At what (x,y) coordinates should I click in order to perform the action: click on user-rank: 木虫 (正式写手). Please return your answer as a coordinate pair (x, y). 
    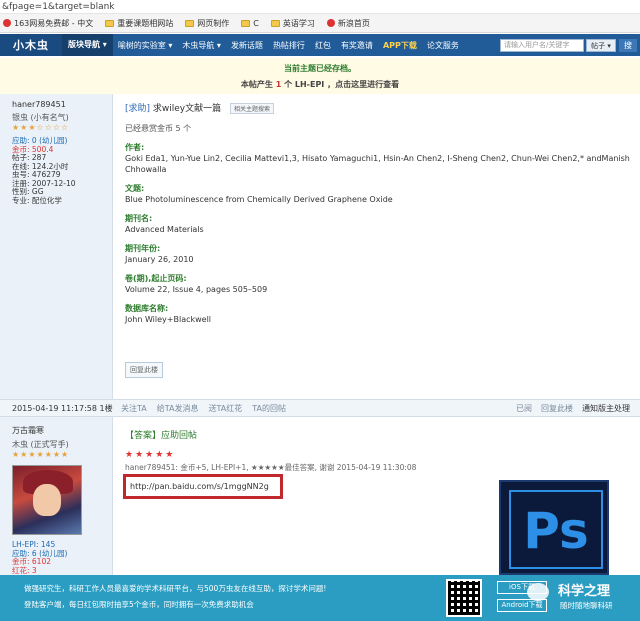
    Looking at the image, I should click on (40, 444).